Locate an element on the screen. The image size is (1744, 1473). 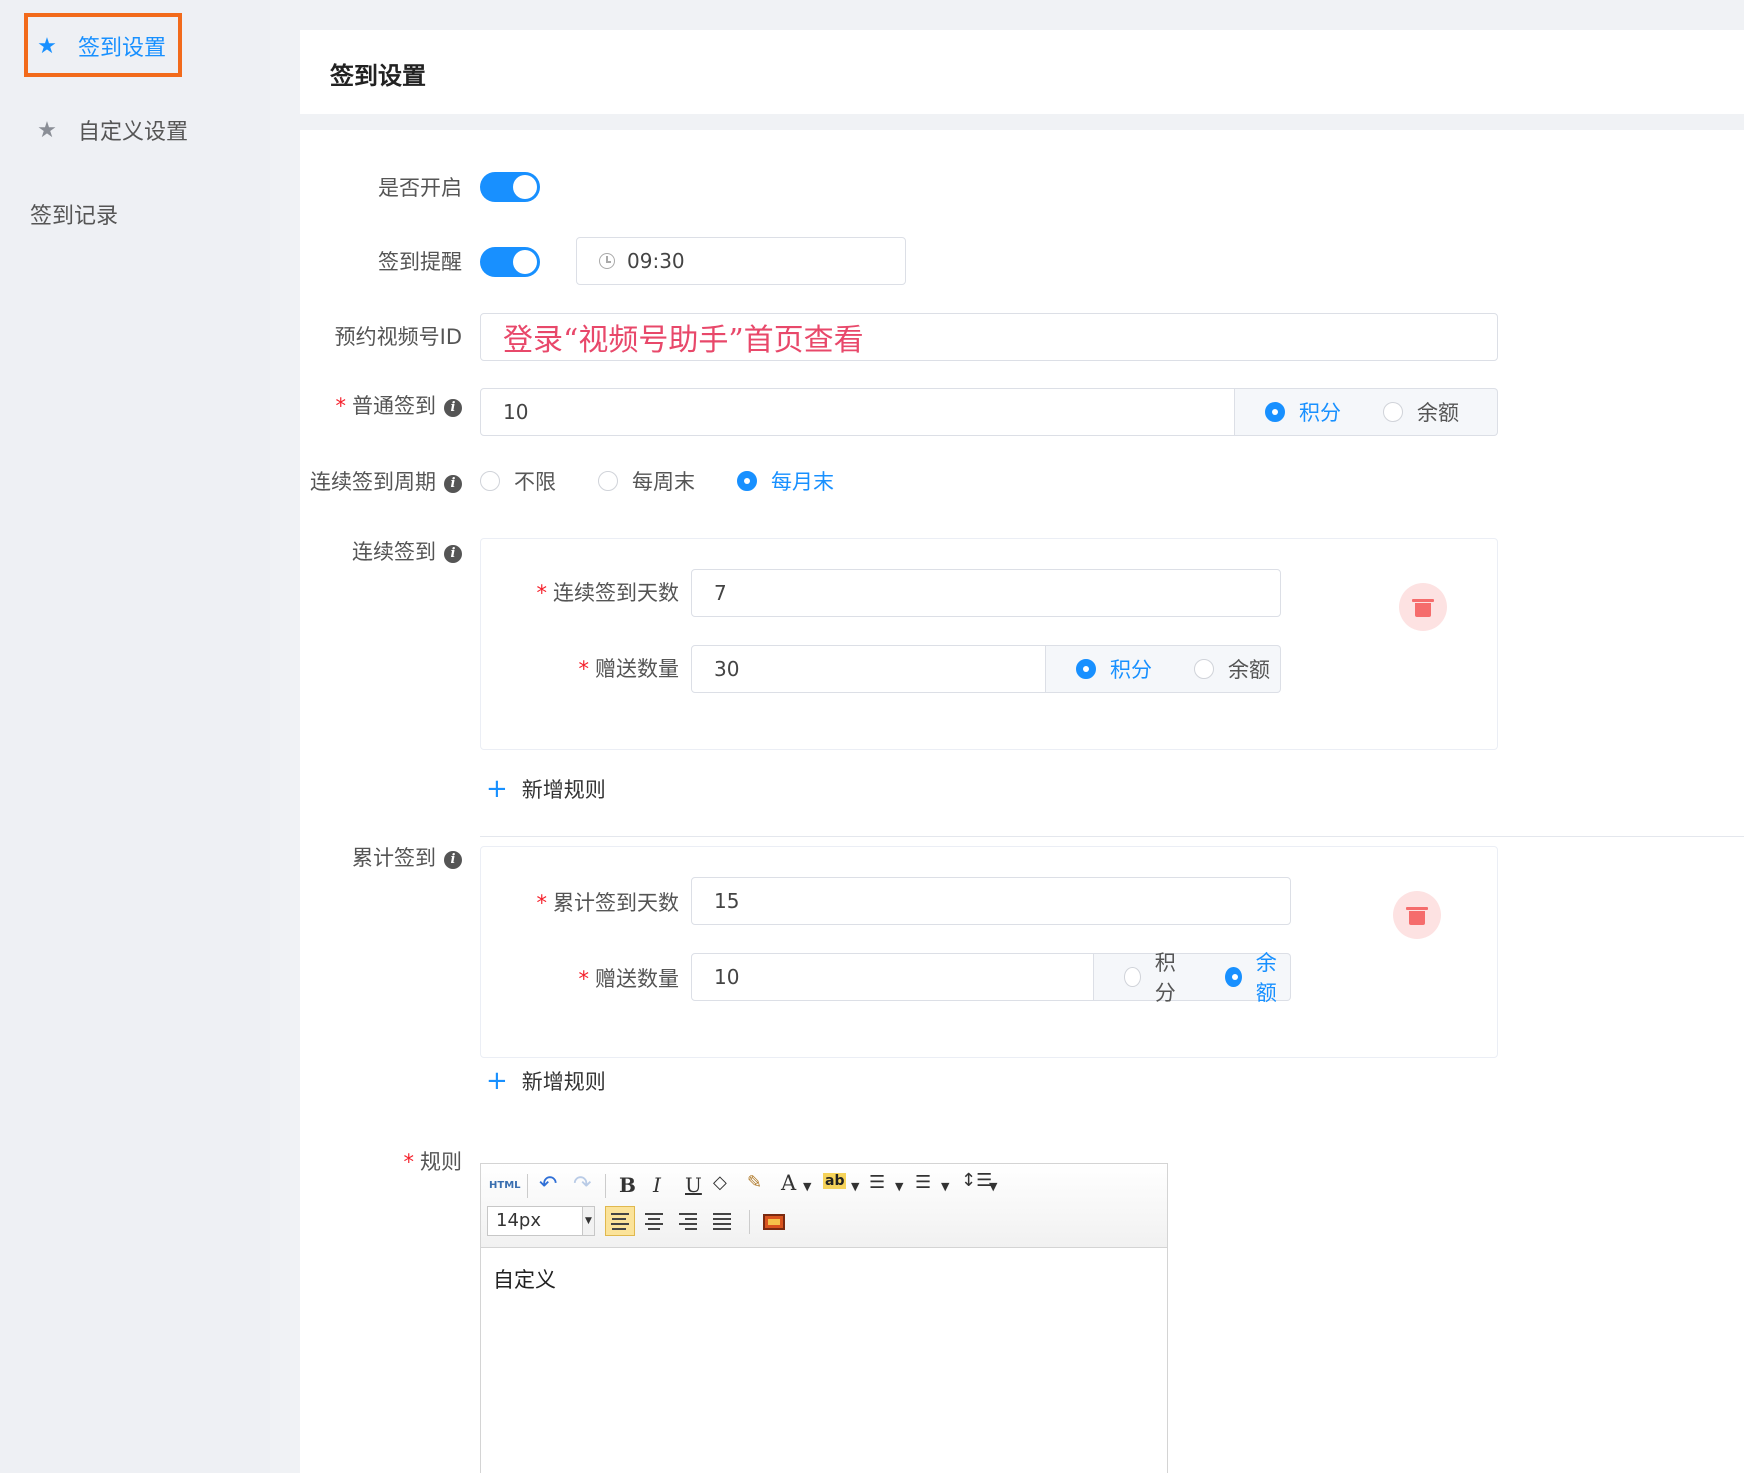
page-header: 签到设置 is located at coordinates (1022, 72).